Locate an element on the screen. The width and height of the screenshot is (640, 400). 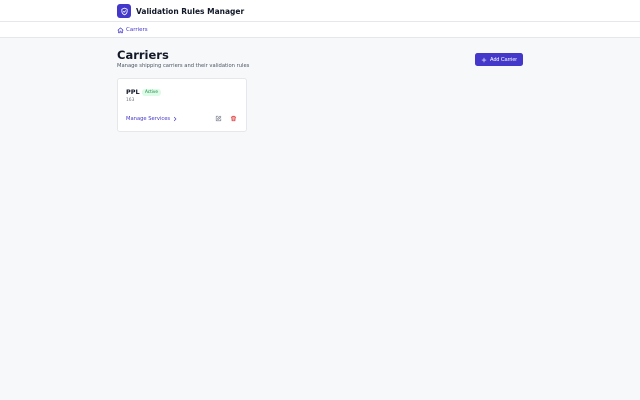
add-carrier-button: Add Carrier is located at coordinates (499, 59).